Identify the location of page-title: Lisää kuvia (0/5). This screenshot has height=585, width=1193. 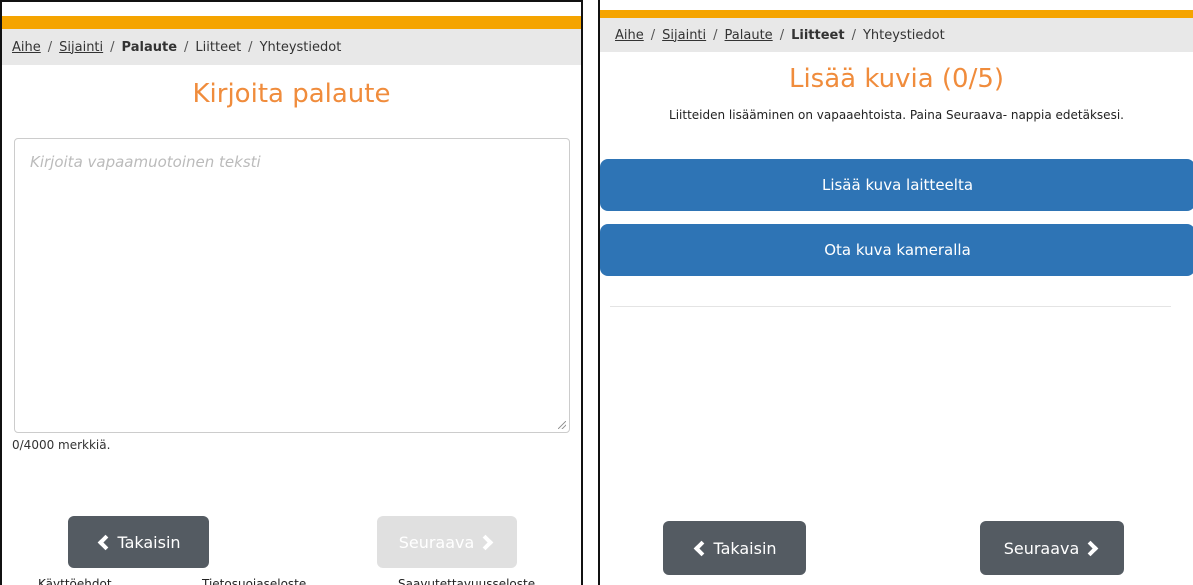
(896, 79).